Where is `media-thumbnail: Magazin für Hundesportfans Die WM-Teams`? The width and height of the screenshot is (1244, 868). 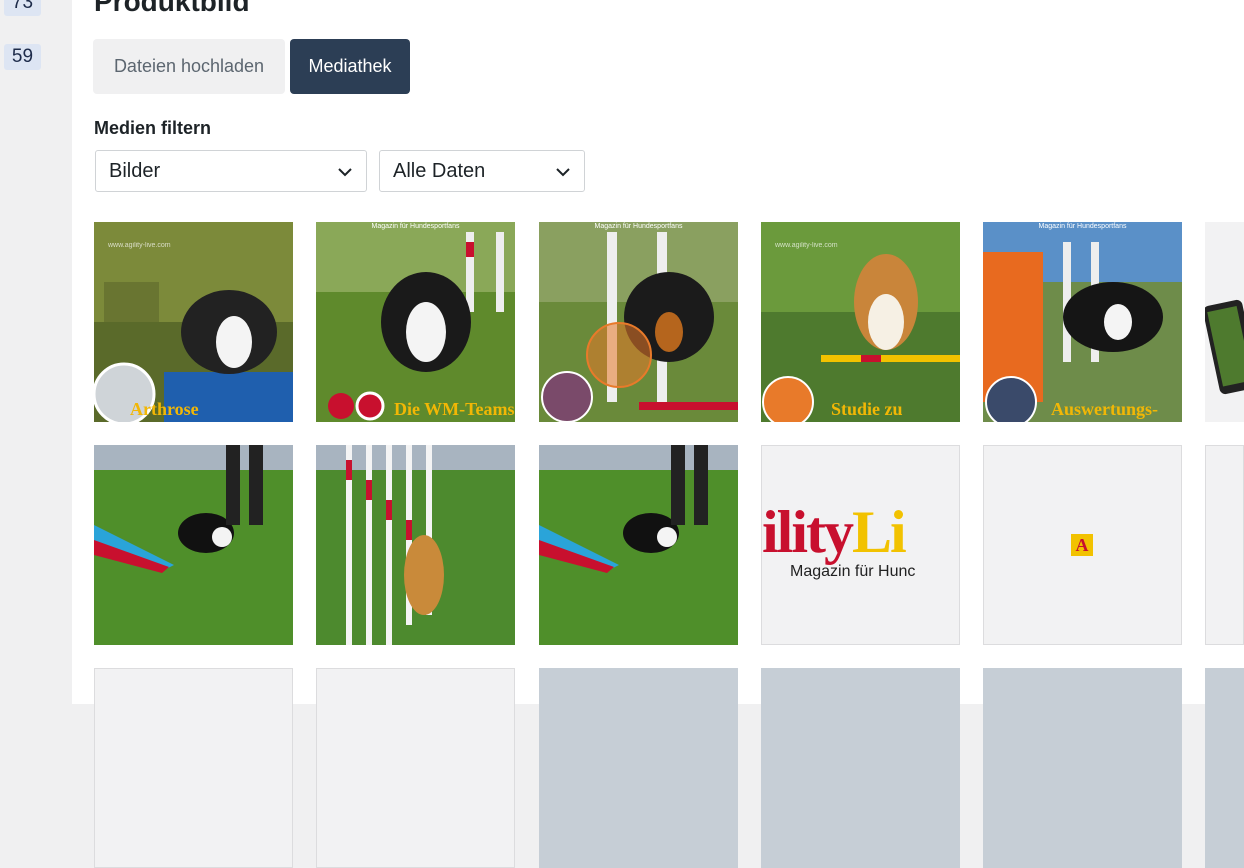 media-thumbnail: Magazin für Hundesportfans Die WM-Teams is located at coordinates (415, 322).